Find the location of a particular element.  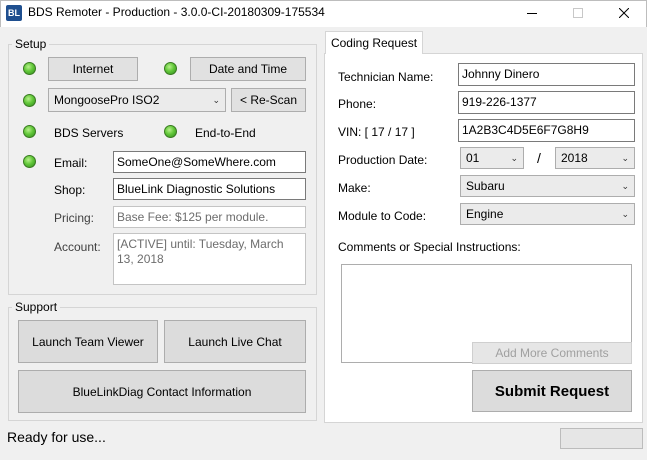

vin-label: VIN: [ 17 / 17 ] is located at coordinates (376, 132).